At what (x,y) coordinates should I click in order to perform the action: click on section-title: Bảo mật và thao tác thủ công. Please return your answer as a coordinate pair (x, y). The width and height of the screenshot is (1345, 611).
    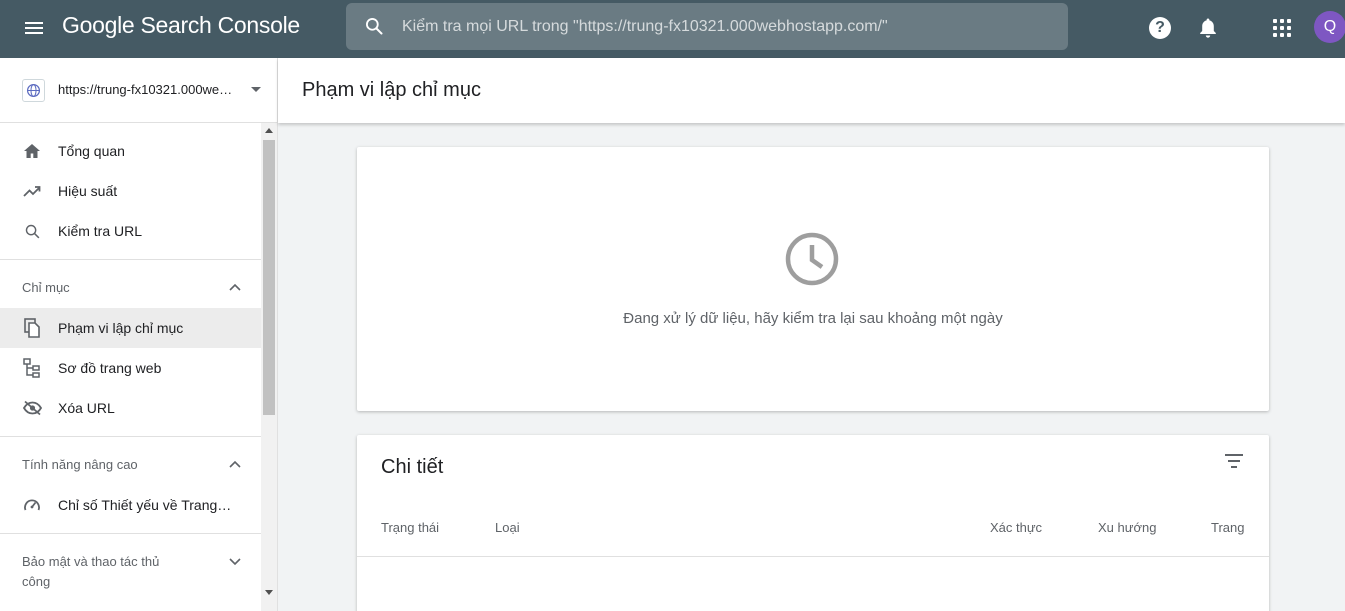
    Looking at the image, I should click on (91, 571).